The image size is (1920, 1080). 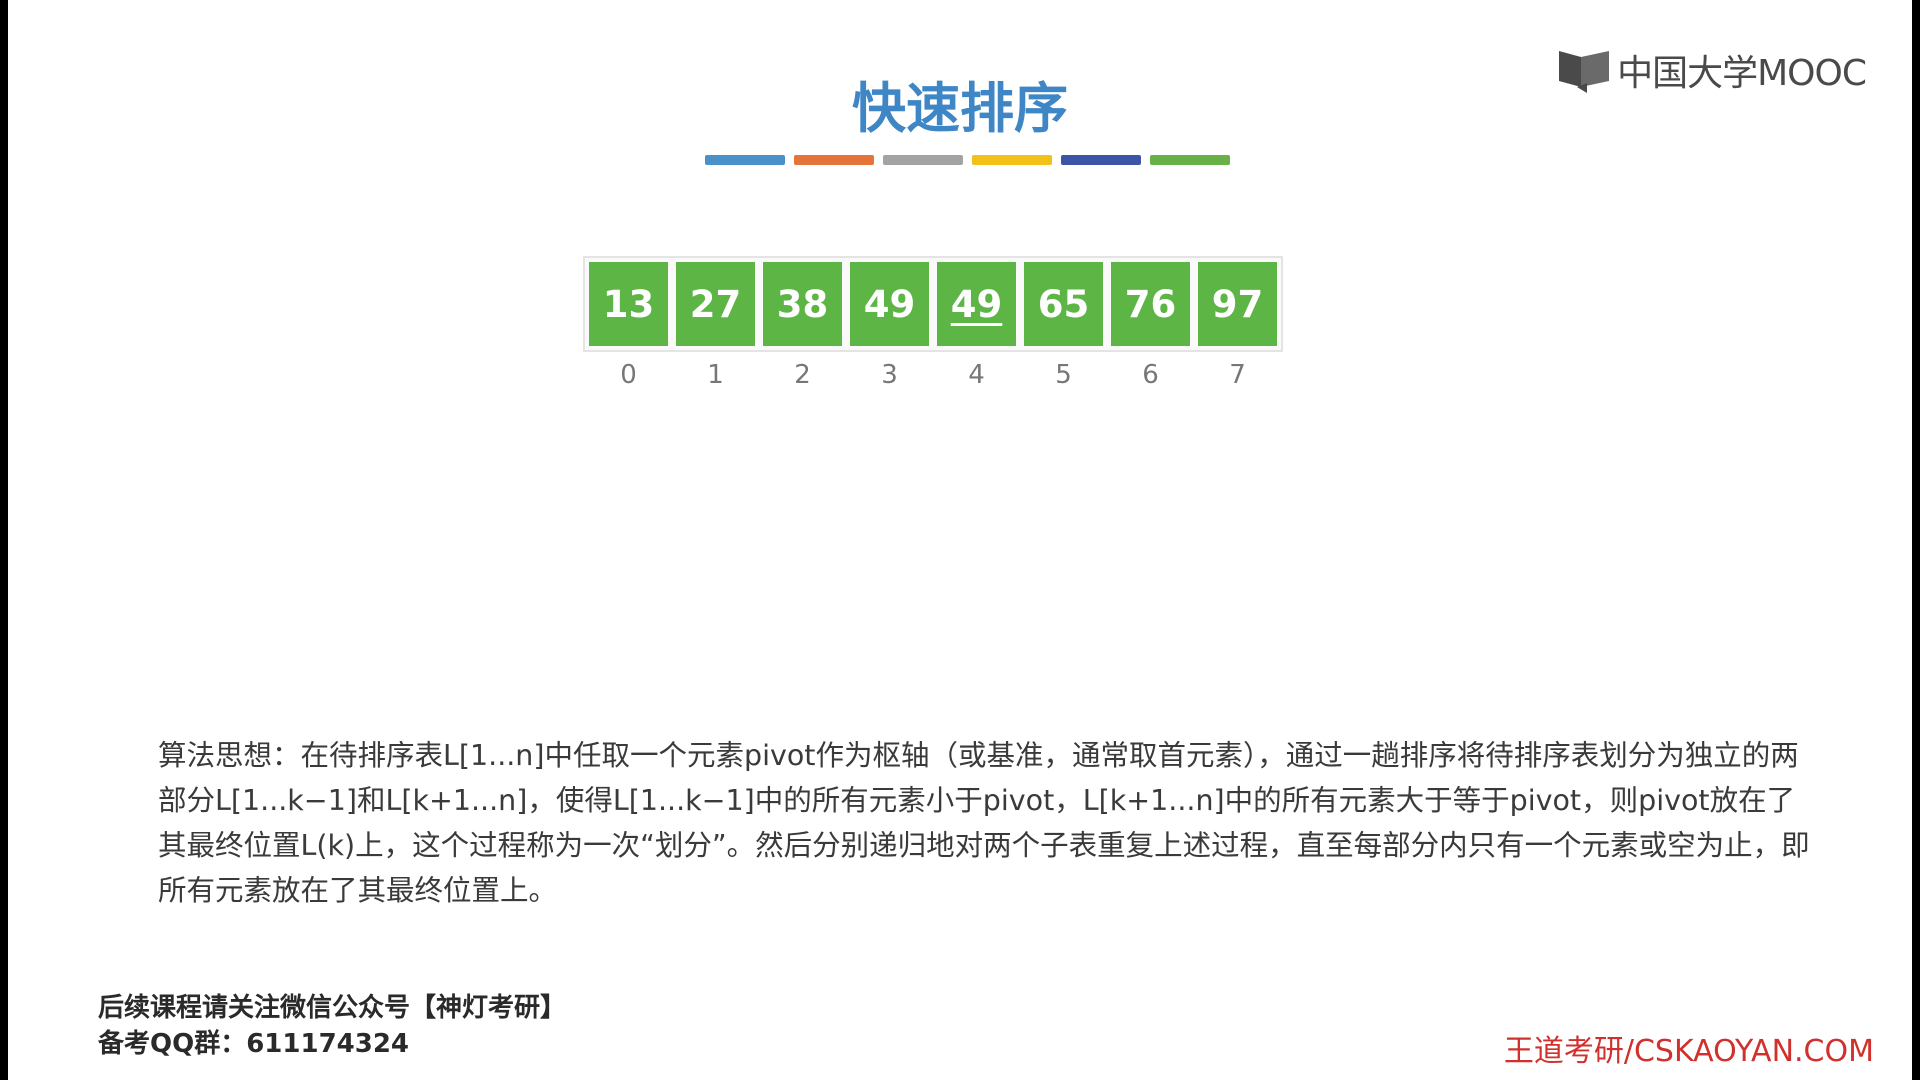 I want to click on slide-title: 快速排序, so click(x=960, y=108).